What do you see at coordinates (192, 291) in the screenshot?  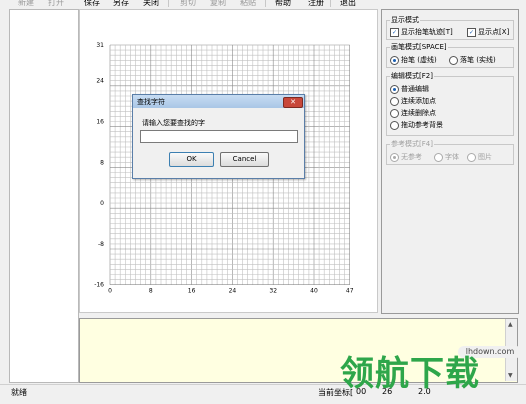 I see `x-tick-label: 16` at bounding box center [192, 291].